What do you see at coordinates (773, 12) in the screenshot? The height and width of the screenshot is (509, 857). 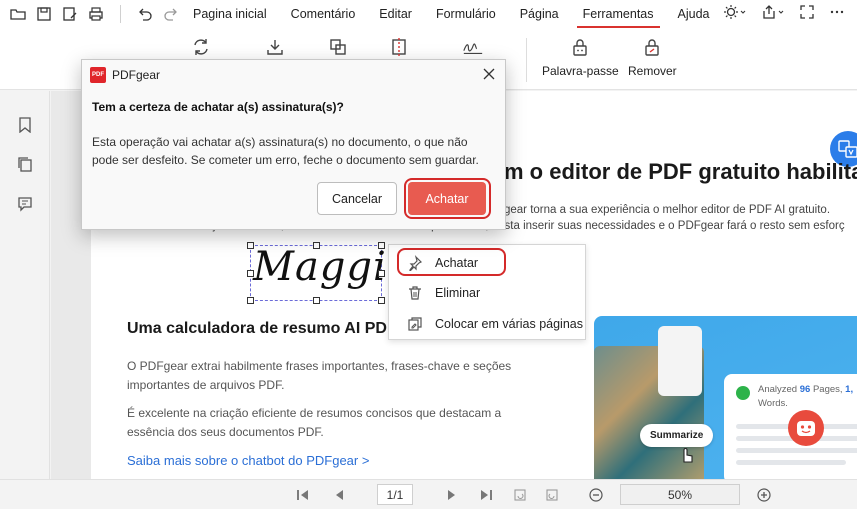 I see `share-icon` at bounding box center [773, 12].